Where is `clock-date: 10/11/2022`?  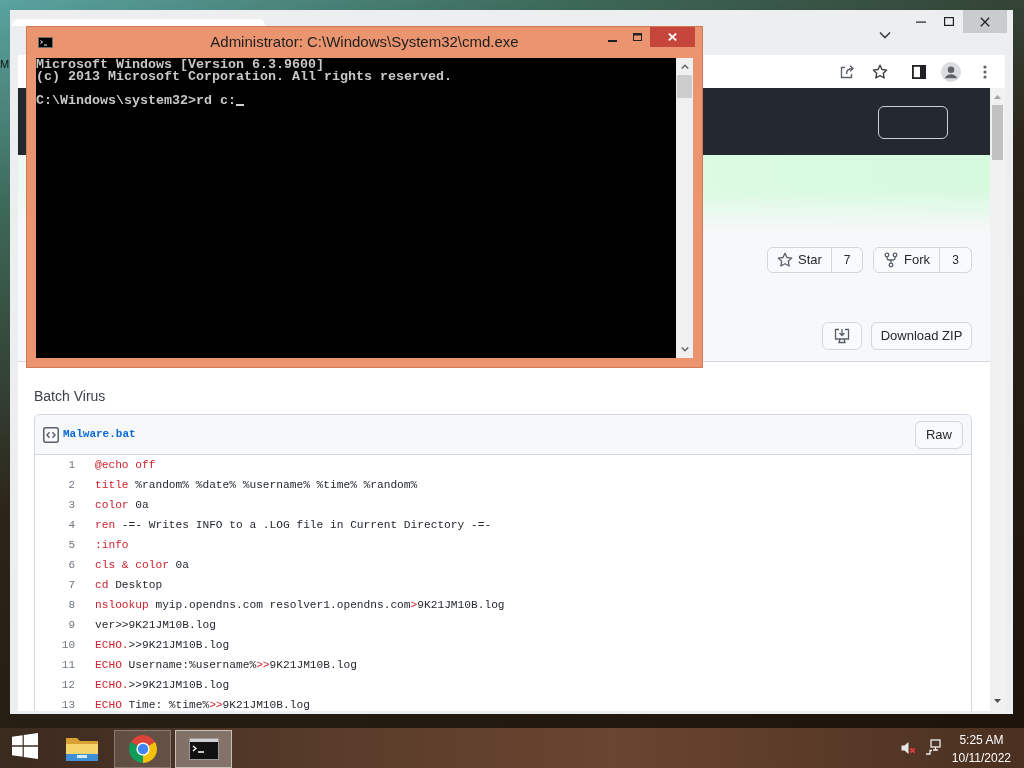 clock-date: 10/11/2022 is located at coordinates (981, 758).